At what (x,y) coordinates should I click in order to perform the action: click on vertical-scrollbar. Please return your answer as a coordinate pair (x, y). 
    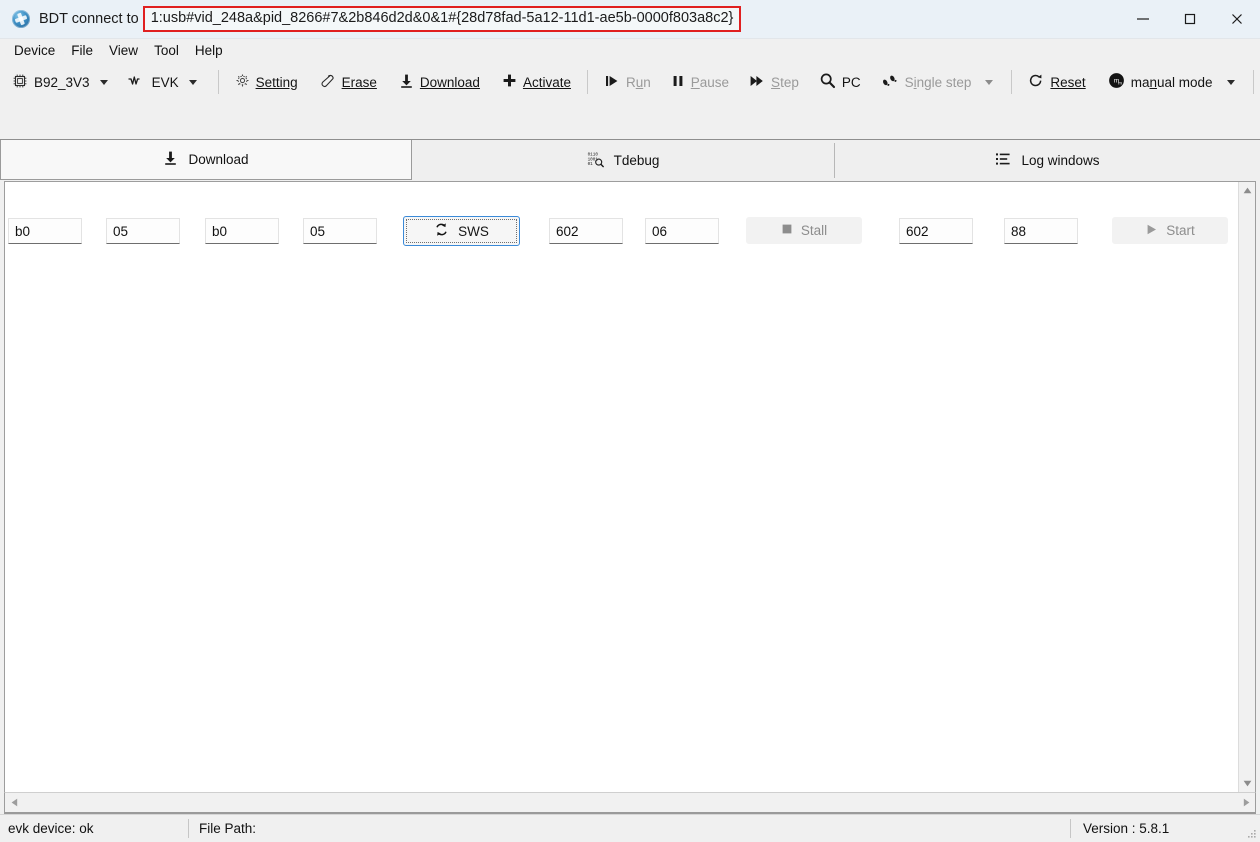
    Looking at the image, I should click on (1246, 487).